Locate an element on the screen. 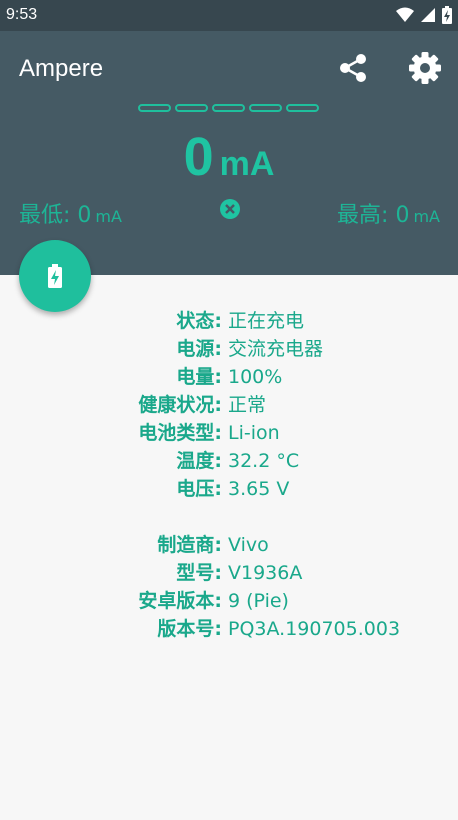 Image resolution: width=458 pixels, height=820 pixels. info-row-android-version: 安卓版本: 9 (Pie) is located at coordinates (213, 601).